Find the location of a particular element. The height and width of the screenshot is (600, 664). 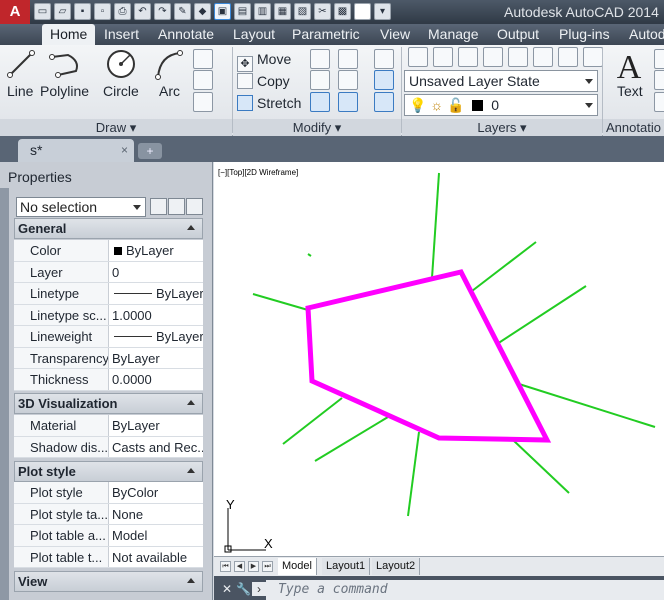

draw-panel-title: Draw ▾ is located at coordinates (116, 127).